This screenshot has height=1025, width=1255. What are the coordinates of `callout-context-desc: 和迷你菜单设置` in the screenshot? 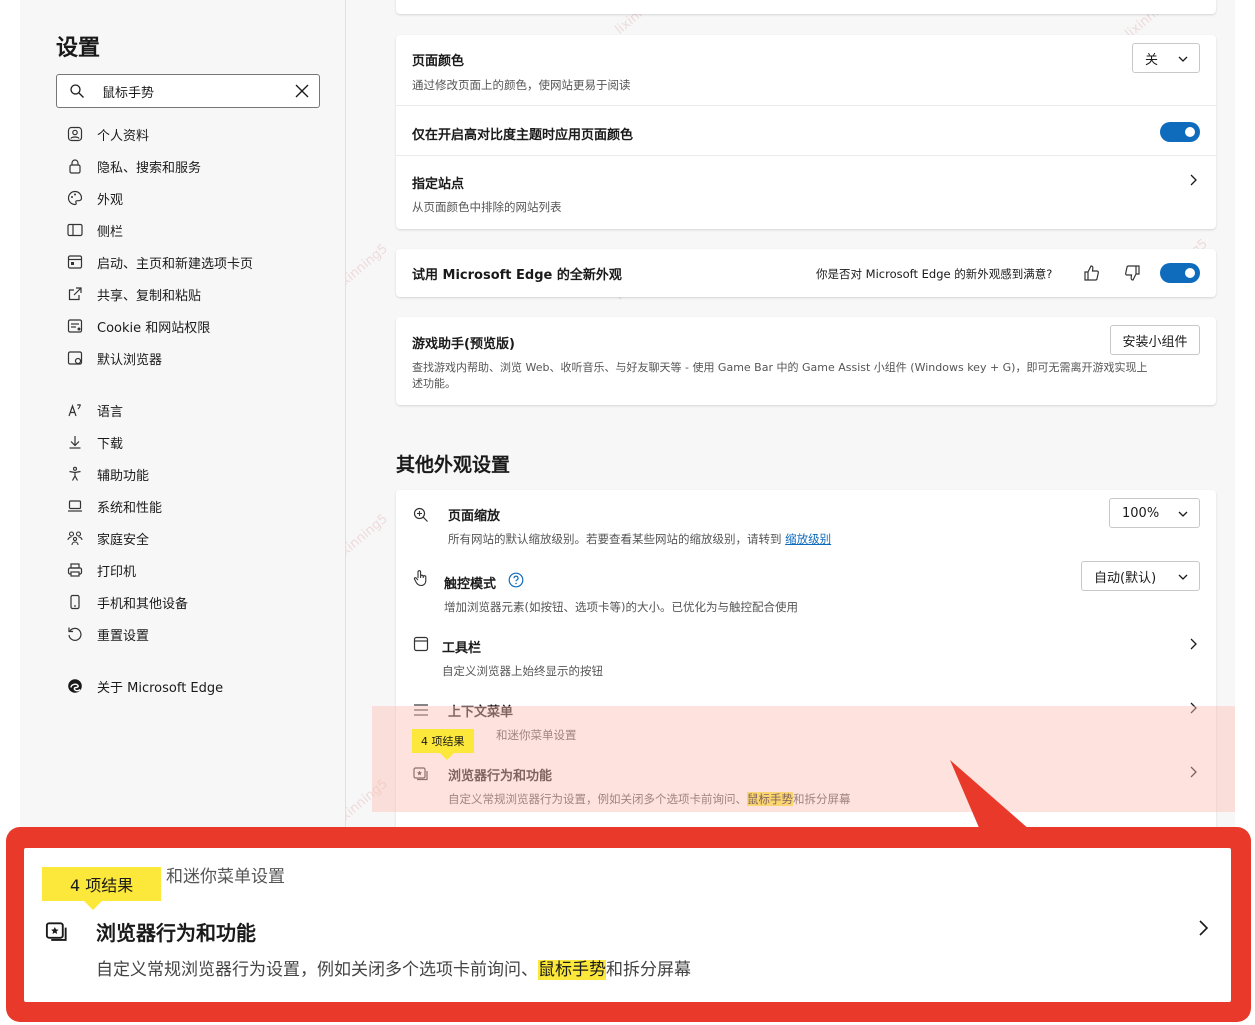 It's located at (225, 877).